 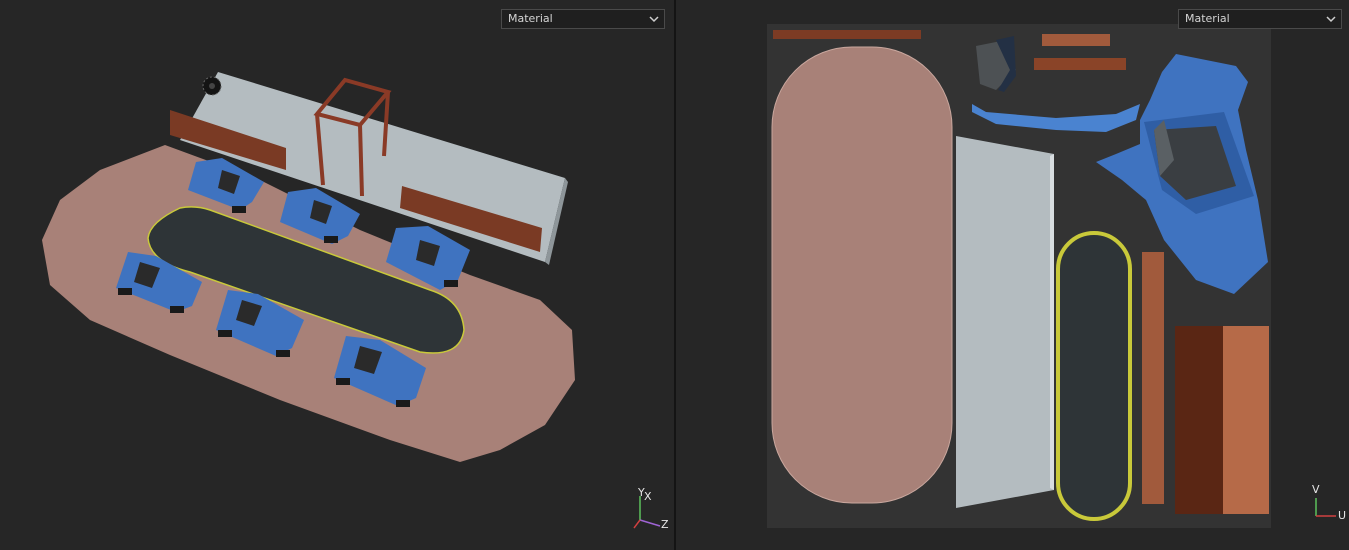 I want to click on uv-island-wood-plank, so click(x=1153, y=378).